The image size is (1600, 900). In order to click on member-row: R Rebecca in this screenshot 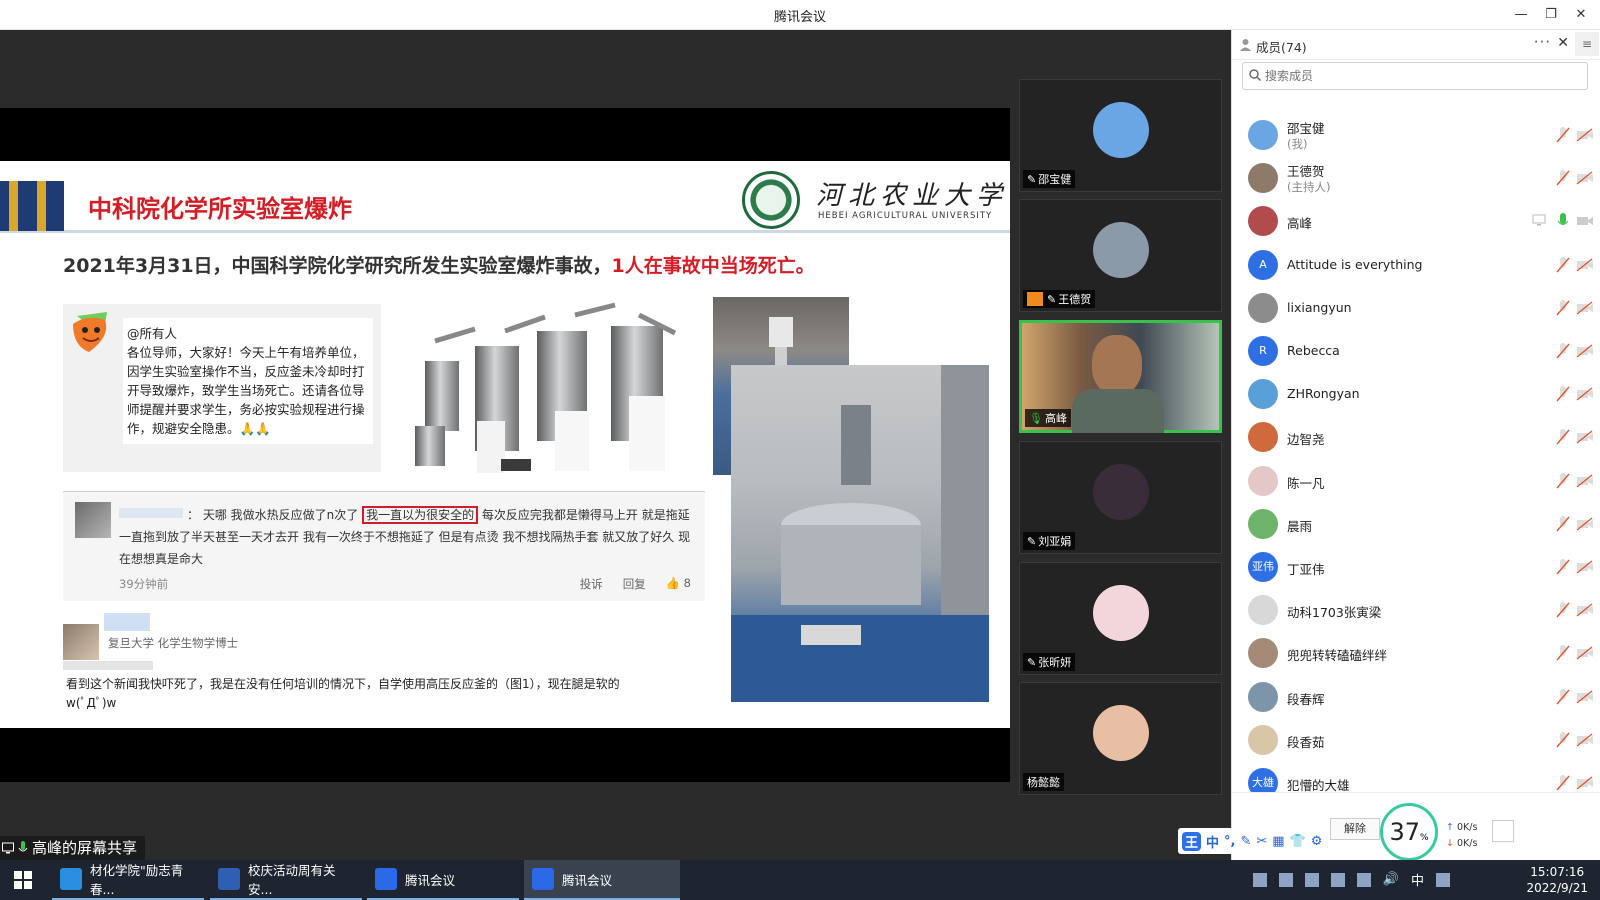, I will do `click(1420, 351)`.